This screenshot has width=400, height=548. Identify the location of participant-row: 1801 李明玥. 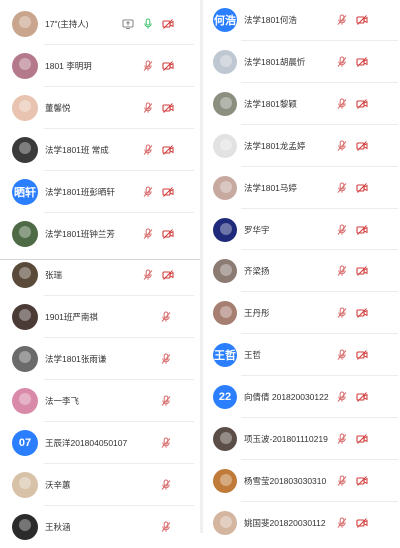
(100, 66).